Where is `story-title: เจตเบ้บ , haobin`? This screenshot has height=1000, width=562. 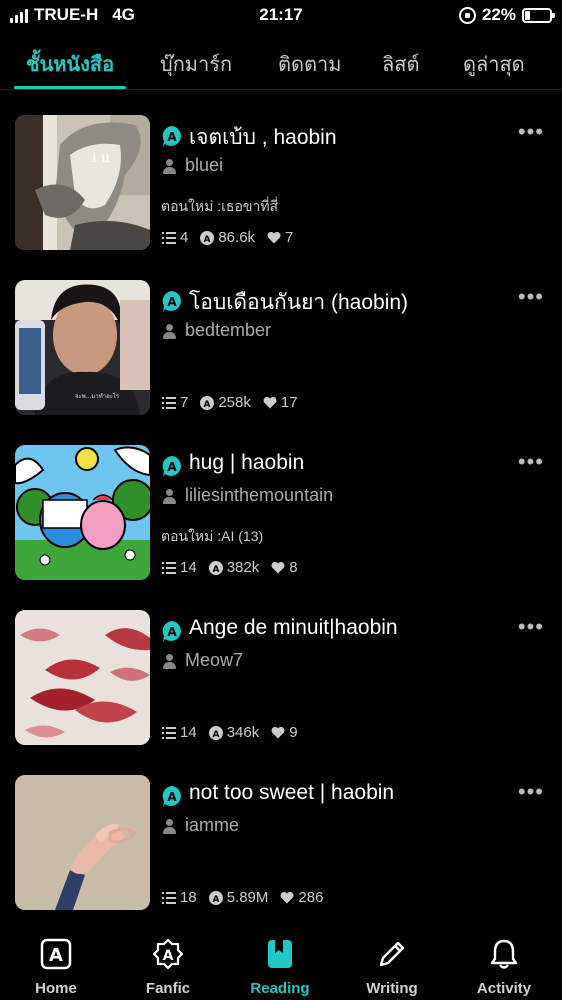
story-title: เจตเบ้บ , haobin is located at coordinates (263, 137).